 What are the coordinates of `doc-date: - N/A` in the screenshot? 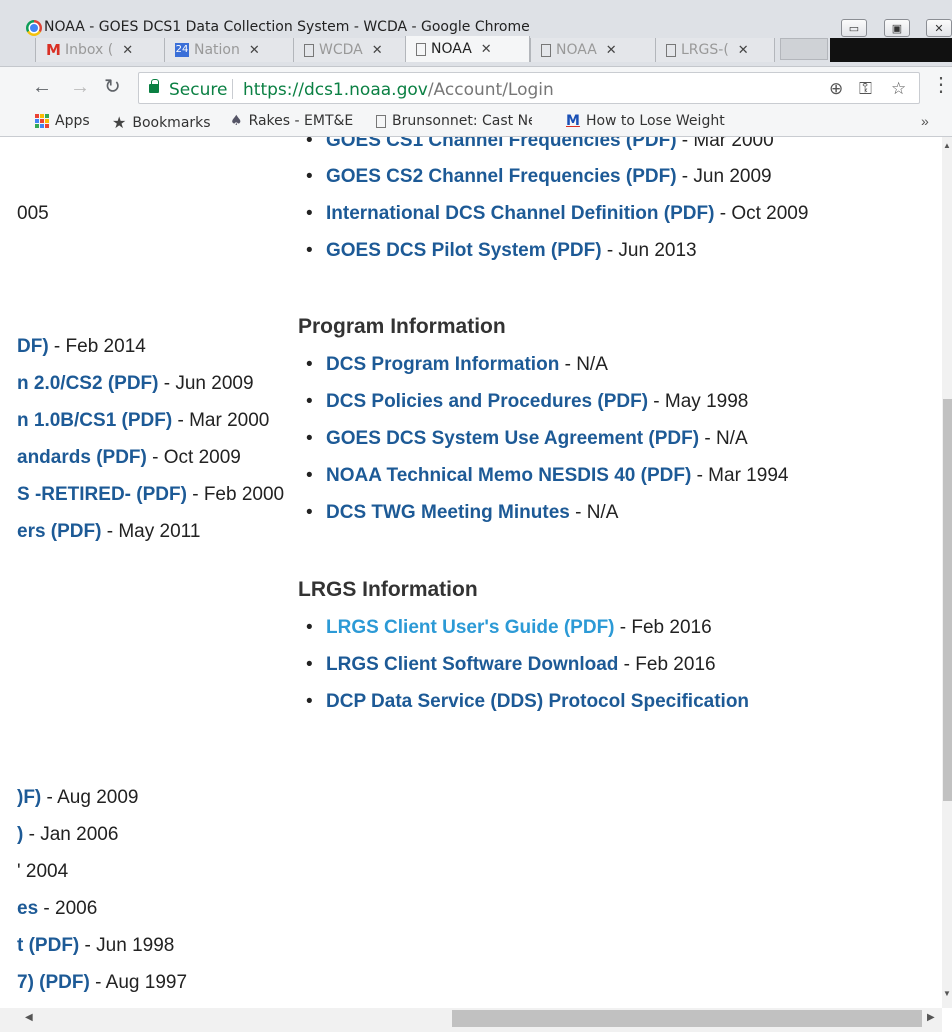 It's located at (594, 512).